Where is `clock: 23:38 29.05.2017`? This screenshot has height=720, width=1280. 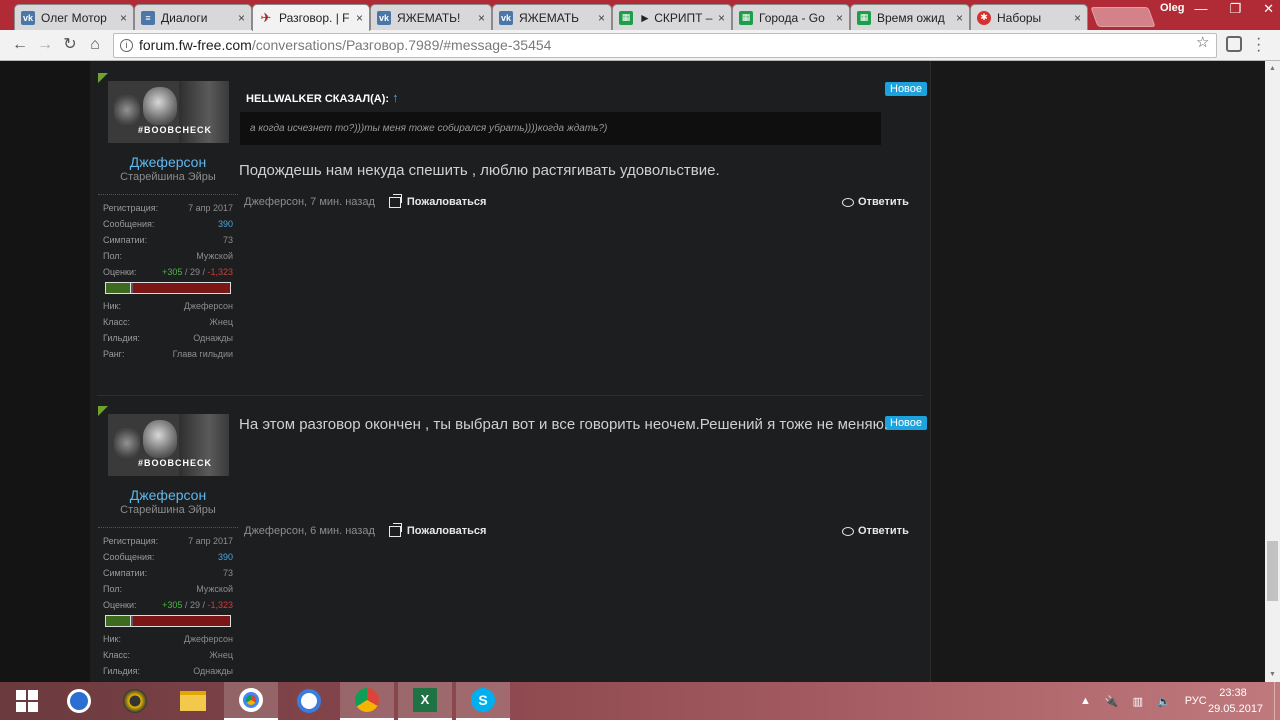 clock: 23:38 29.05.2017 is located at coordinates (1235, 701).